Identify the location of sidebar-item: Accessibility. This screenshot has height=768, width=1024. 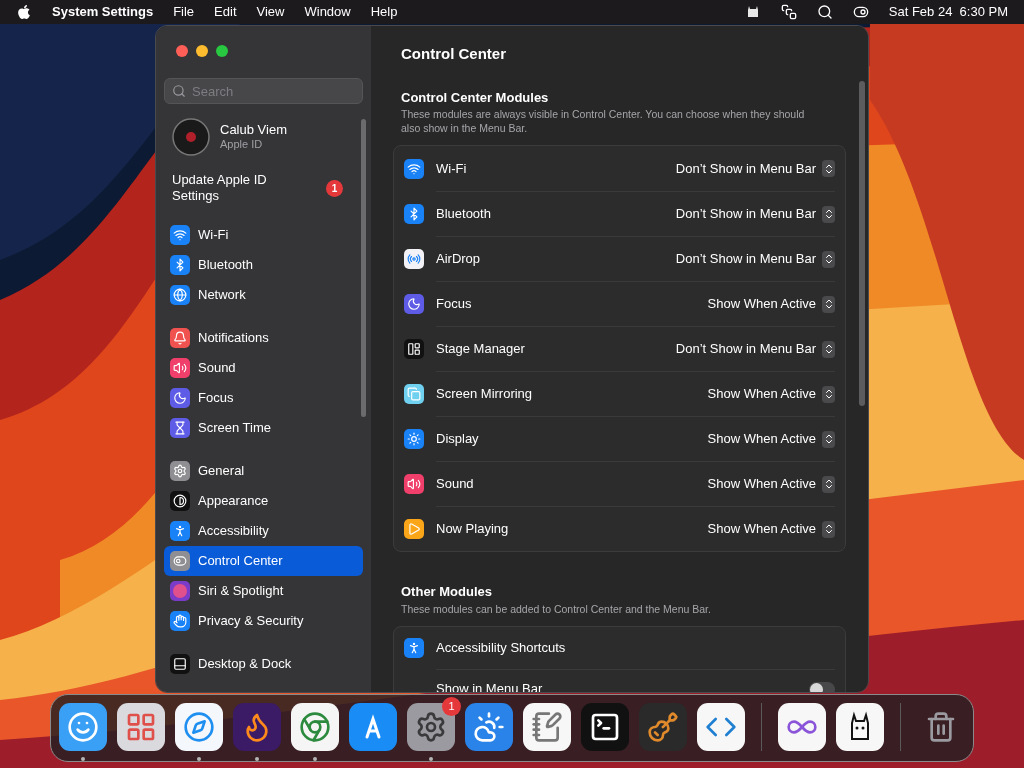
(263, 531).